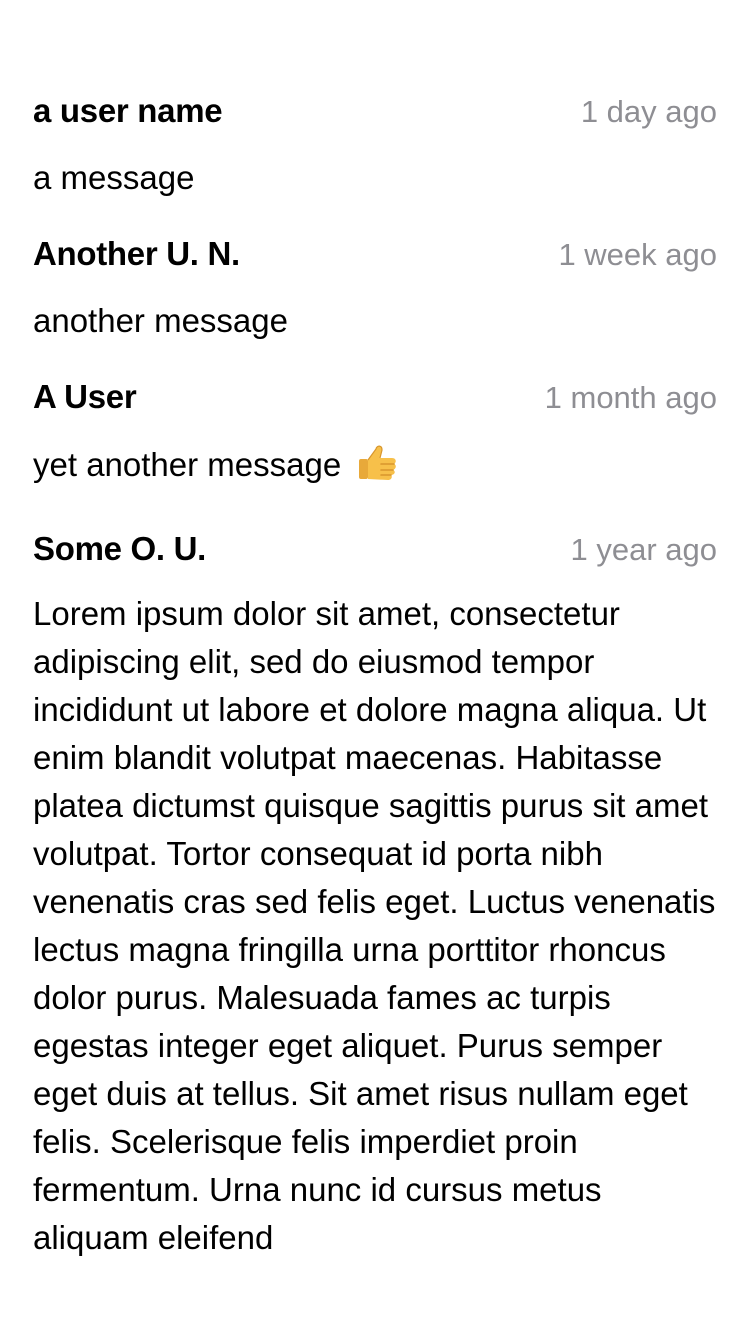 The height and width of the screenshot is (1334, 750). What do you see at coordinates (375, 555) in the screenshot?
I see `comment-header: Some O. U. 1 year ago` at bounding box center [375, 555].